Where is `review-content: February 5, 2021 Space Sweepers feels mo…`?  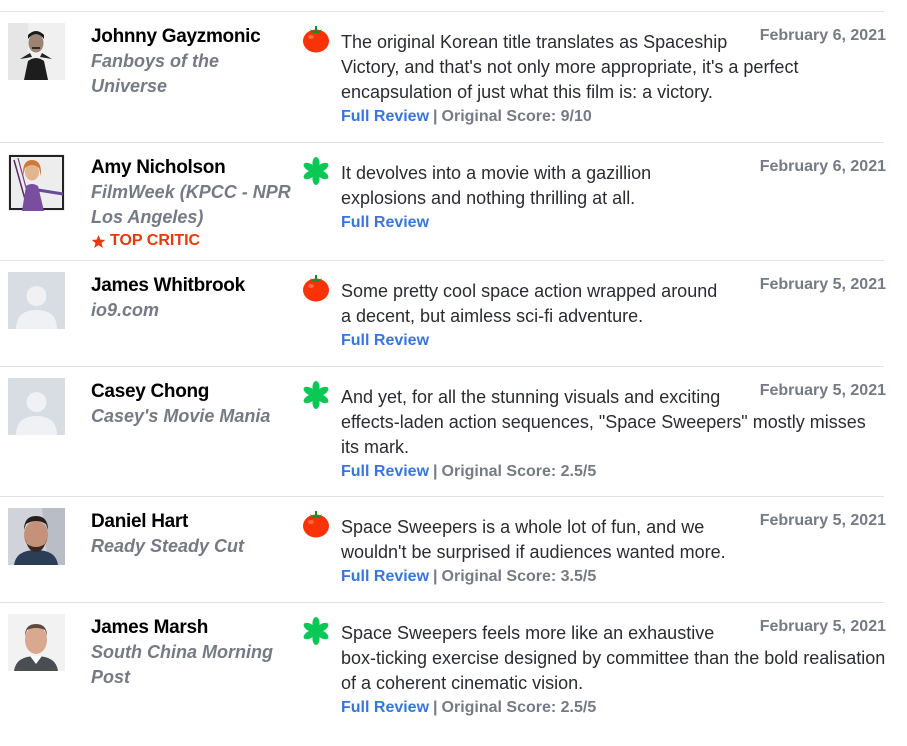 review-content: February 5, 2021 Space Sweepers feels mo… is located at coordinates (613, 668).